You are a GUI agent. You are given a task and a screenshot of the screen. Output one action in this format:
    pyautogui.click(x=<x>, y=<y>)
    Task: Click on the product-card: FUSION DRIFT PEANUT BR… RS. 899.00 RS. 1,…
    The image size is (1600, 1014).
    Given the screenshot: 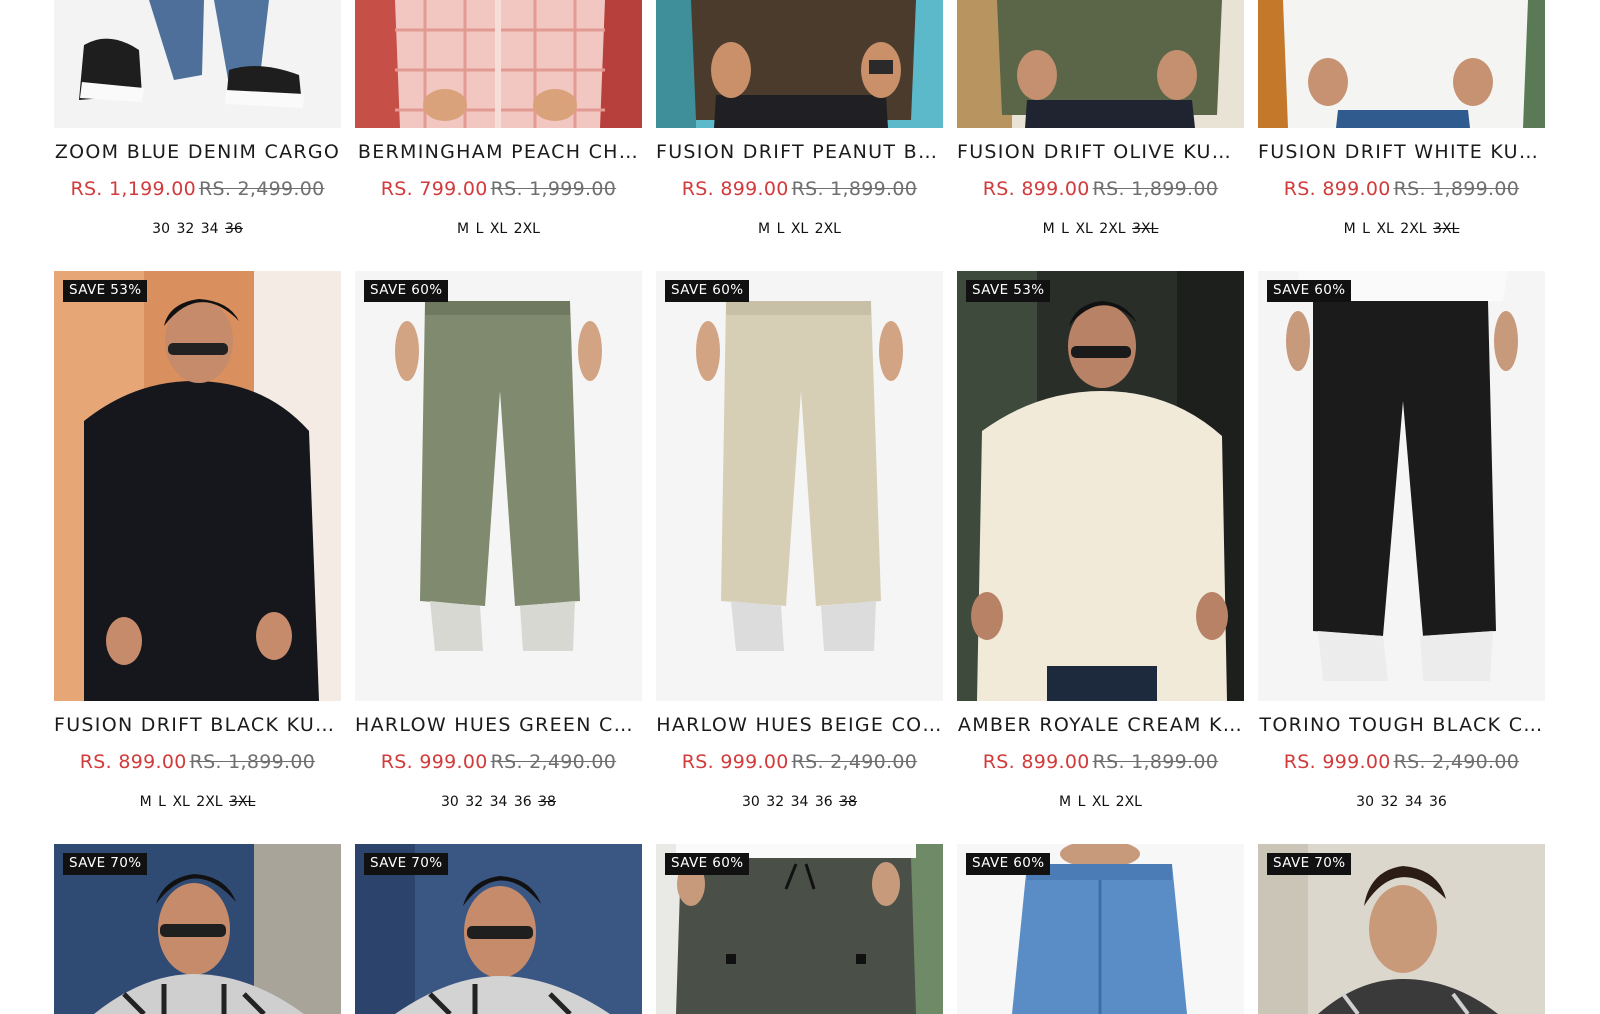 What is the action you would take?
    pyautogui.click(x=799, y=119)
    